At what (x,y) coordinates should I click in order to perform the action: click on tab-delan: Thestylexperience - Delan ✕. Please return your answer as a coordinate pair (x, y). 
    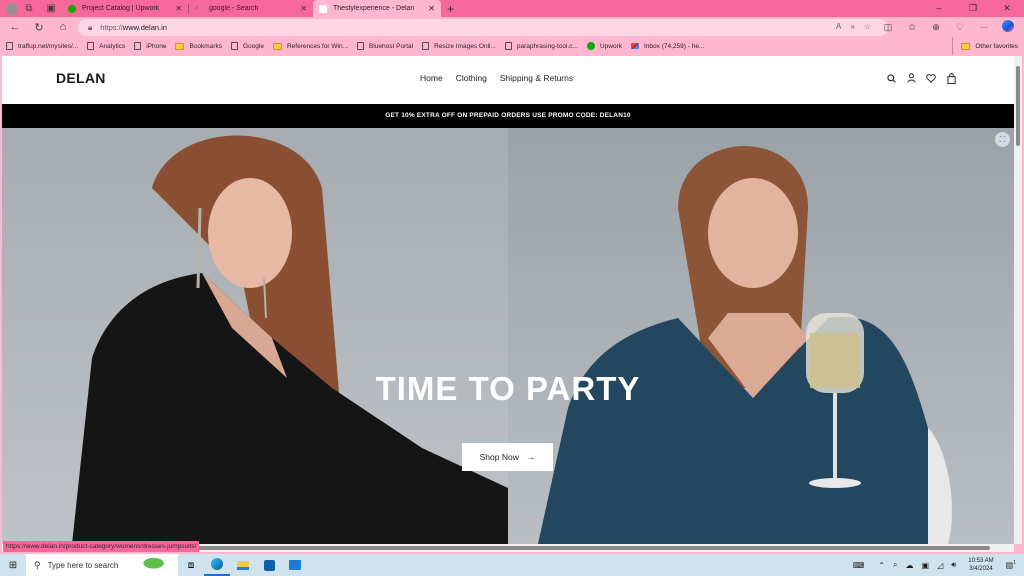
    Looking at the image, I should click on (377, 8).